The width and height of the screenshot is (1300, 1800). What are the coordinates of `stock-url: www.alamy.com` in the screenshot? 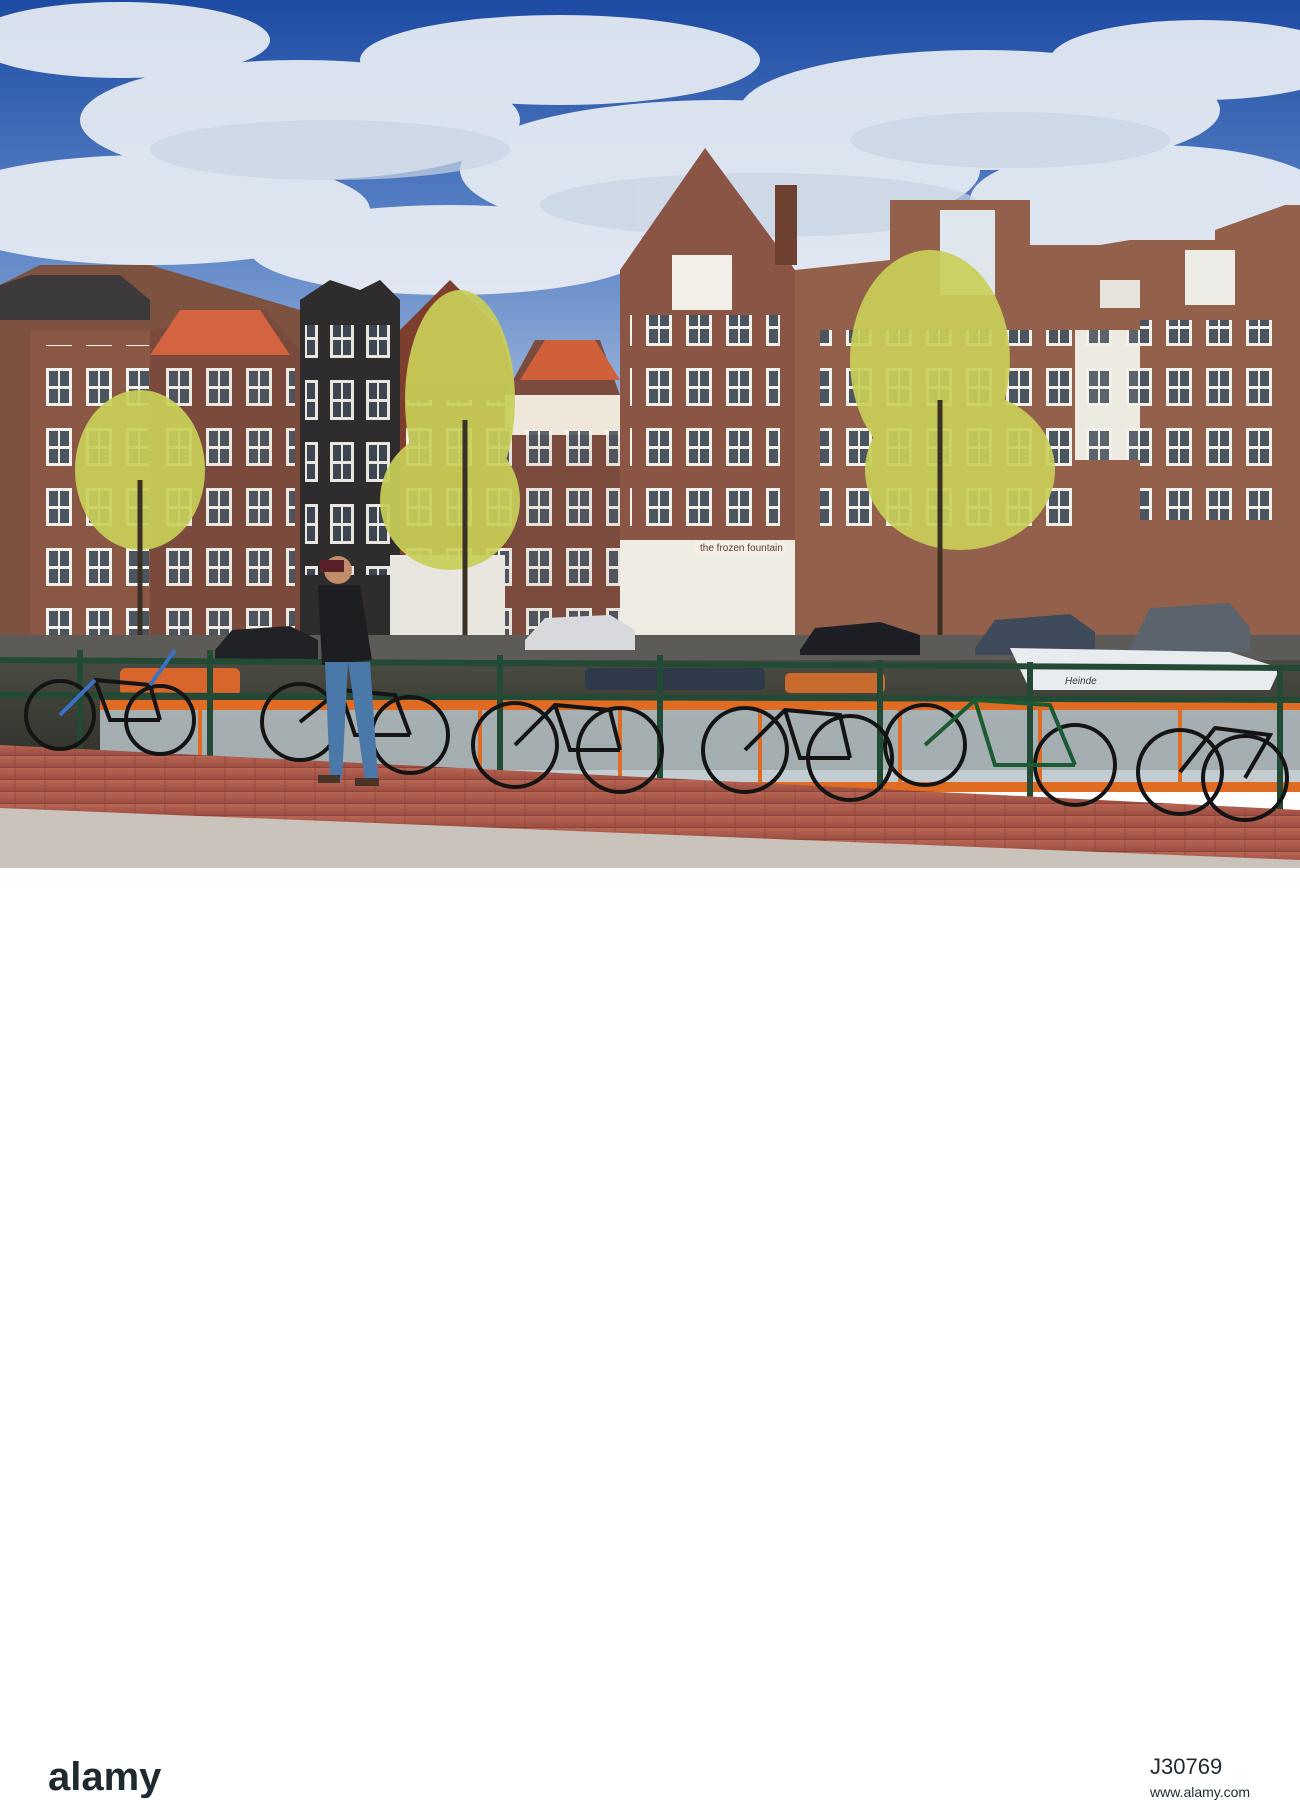 It's located at (1200, 1792).